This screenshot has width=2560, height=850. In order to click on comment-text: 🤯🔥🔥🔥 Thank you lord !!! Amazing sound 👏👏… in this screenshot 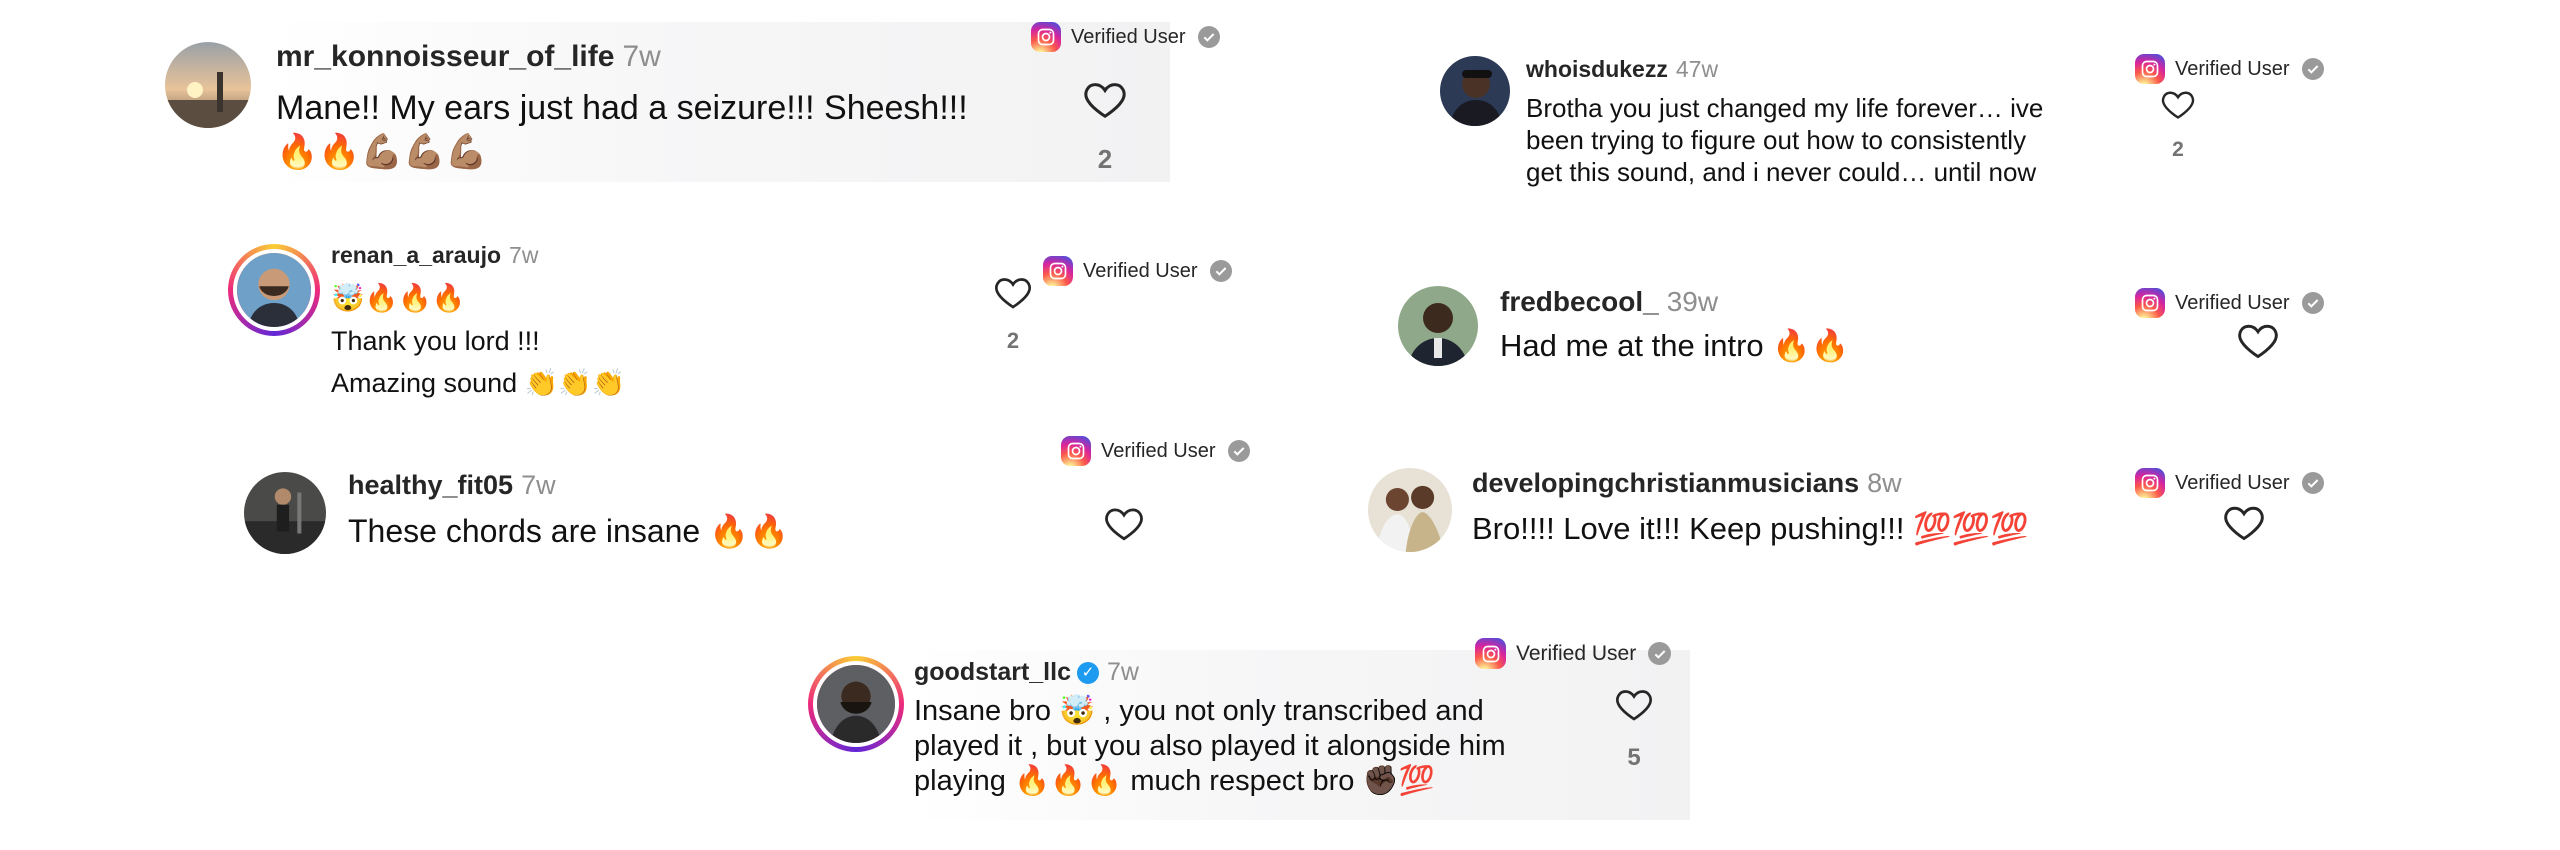, I will do `click(478, 341)`.